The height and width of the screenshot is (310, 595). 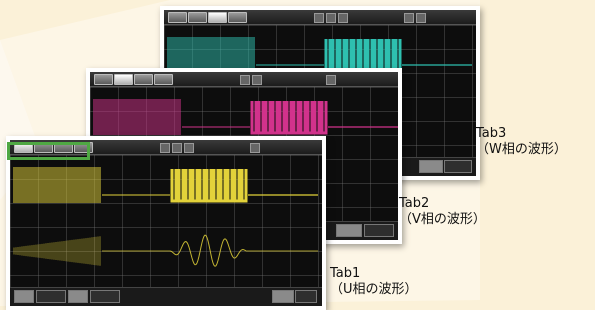 What do you see at coordinates (48, 151) in the screenshot?
I see `tab-buttons-highlight` at bounding box center [48, 151].